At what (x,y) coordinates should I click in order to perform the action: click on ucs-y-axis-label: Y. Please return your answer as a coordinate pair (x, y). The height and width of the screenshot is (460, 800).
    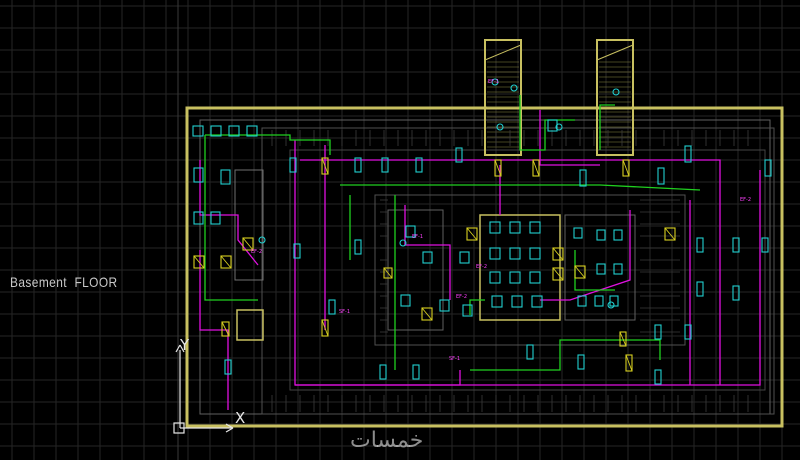
    Looking at the image, I should click on (185, 345).